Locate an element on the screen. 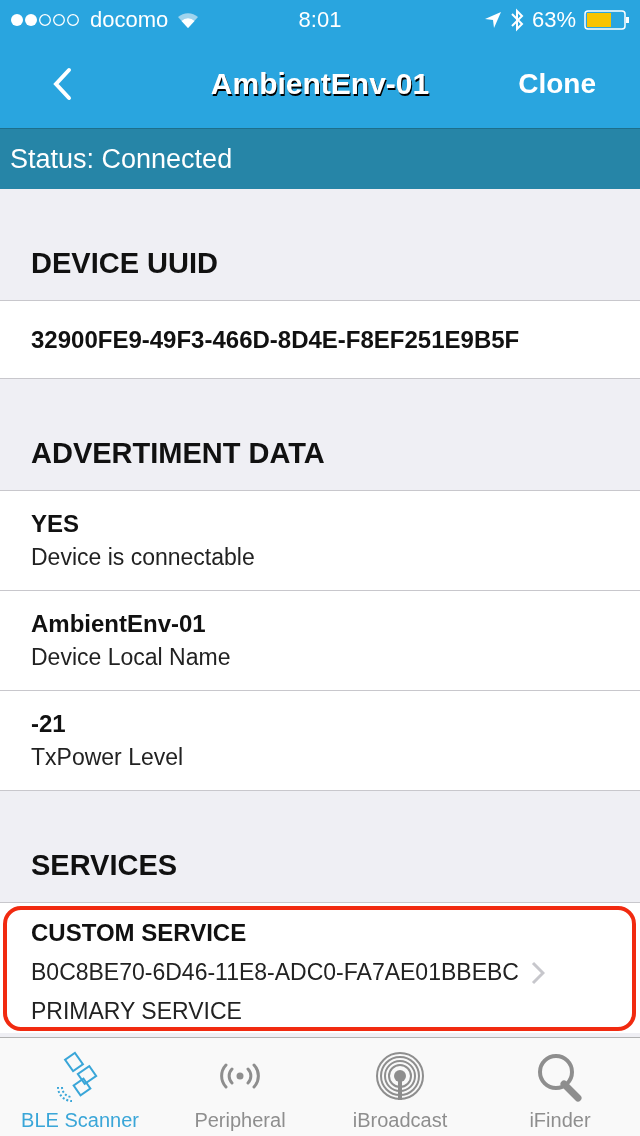 The height and width of the screenshot is (1136, 640). clone-button: Clone is located at coordinates (557, 84).